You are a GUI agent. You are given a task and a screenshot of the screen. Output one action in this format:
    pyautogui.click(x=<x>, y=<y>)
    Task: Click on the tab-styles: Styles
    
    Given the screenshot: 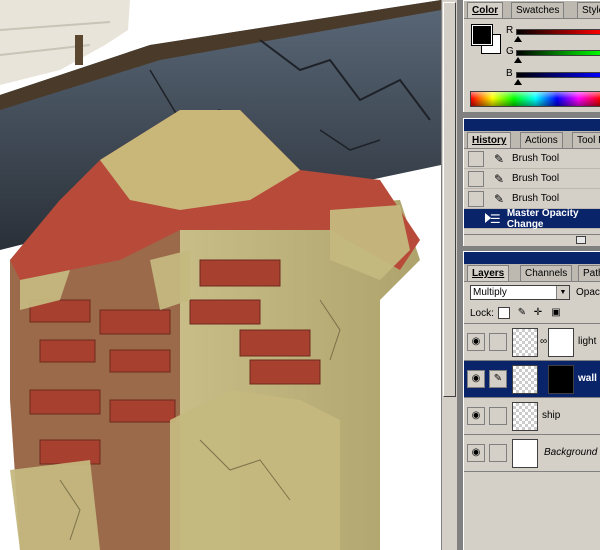 What is the action you would take?
    pyautogui.click(x=588, y=10)
    